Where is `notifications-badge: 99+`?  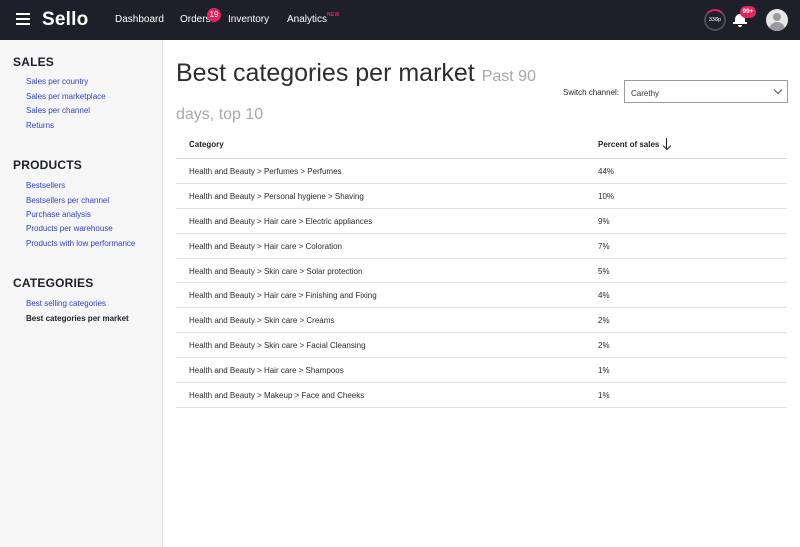
notifications-badge: 99+ is located at coordinates (748, 12).